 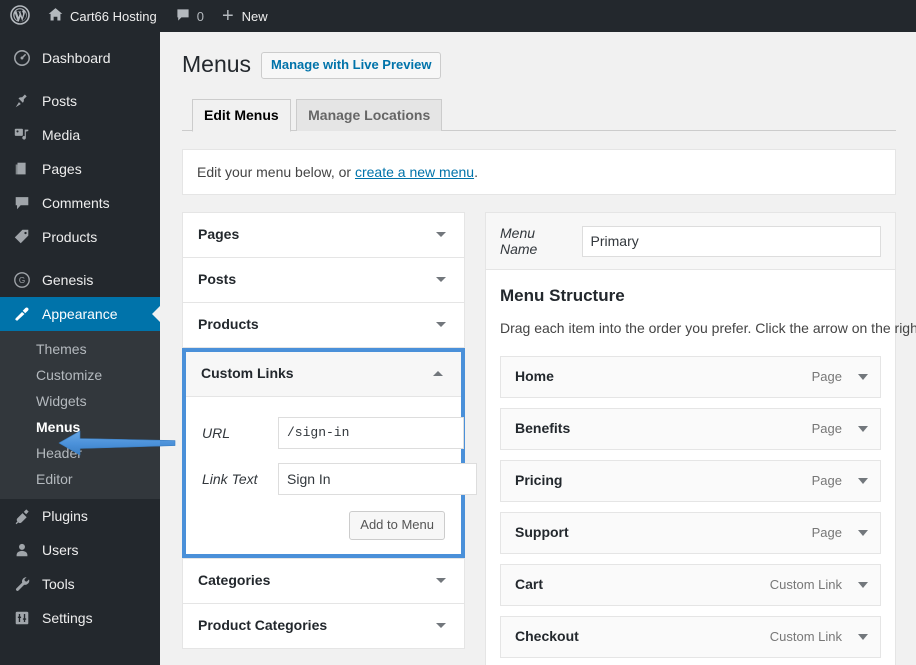 What do you see at coordinates (80, 584) in the screenshot?
I see `sidebar-item-tools: Tools` at bounding box center [80, 584].